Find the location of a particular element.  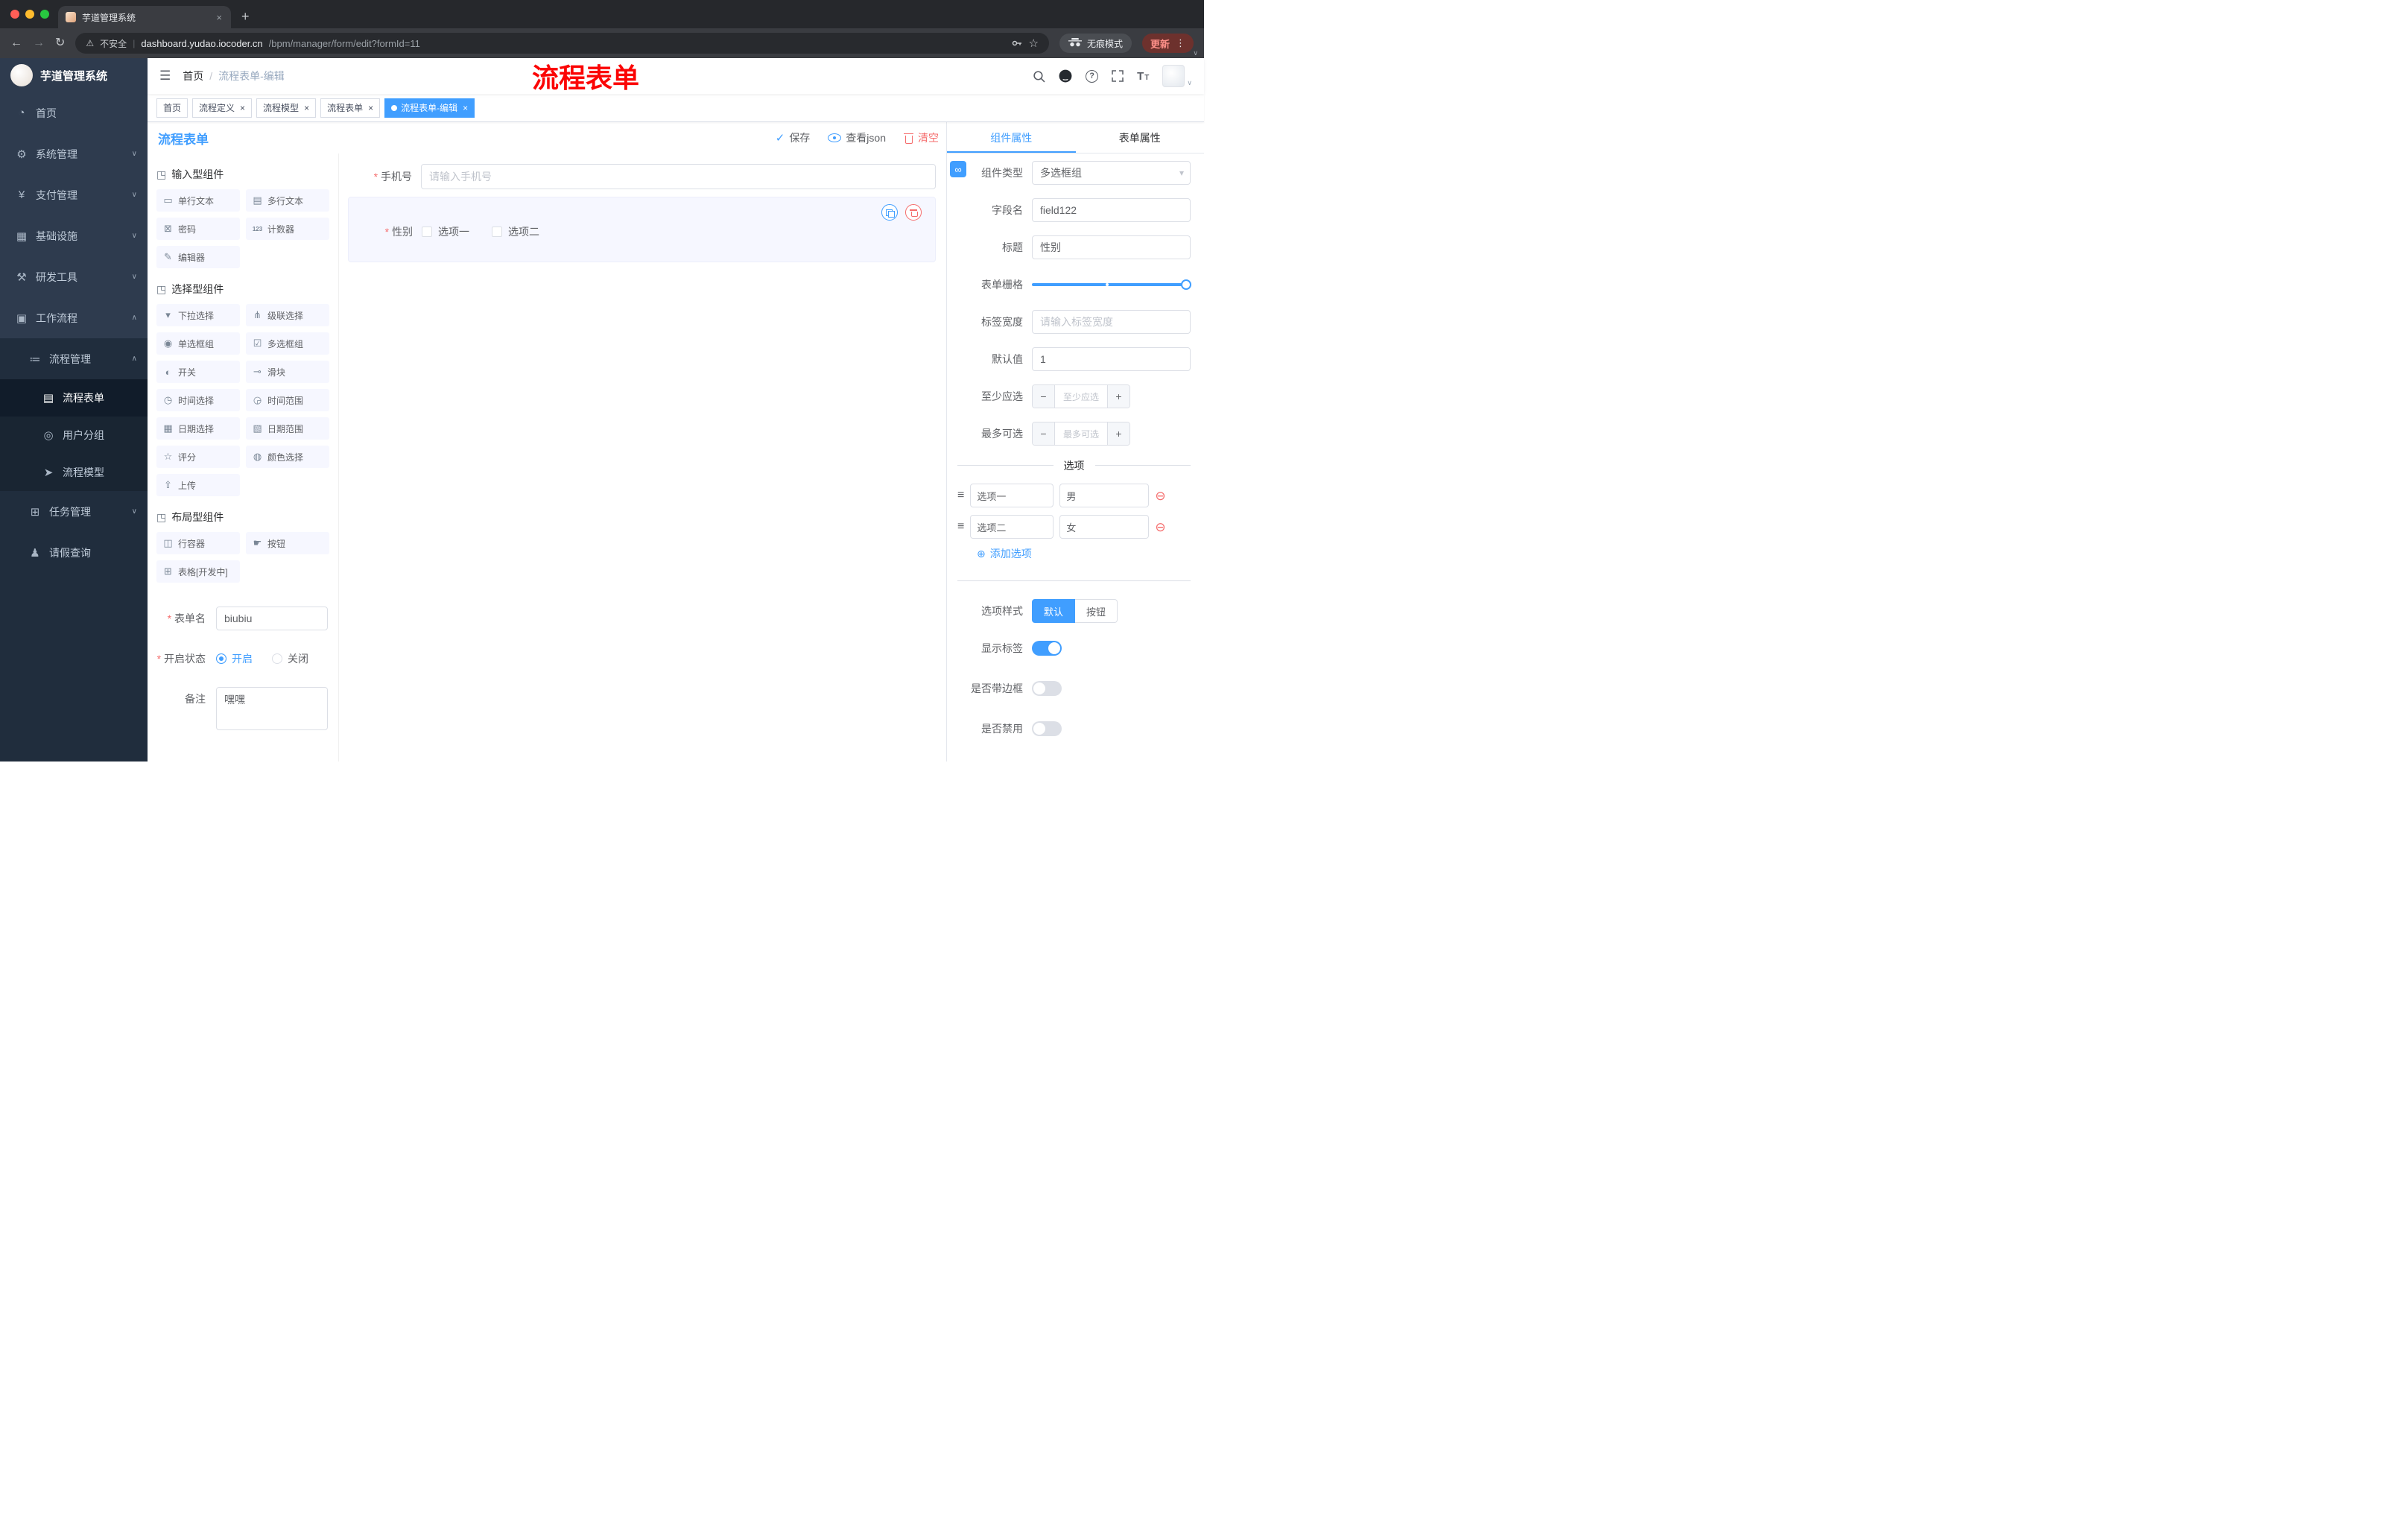

palette-item-date-picker: ▦ 日期选择 is located at coordinates (198, 428).